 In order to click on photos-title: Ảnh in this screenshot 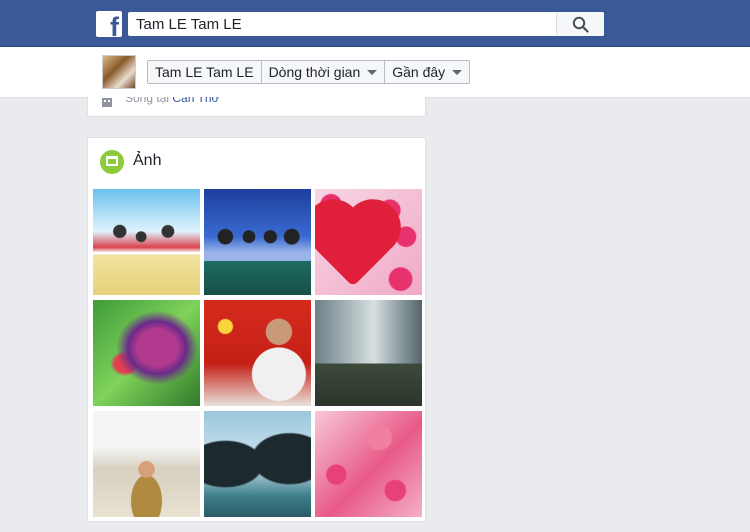, I will do `click(147, 161)`.